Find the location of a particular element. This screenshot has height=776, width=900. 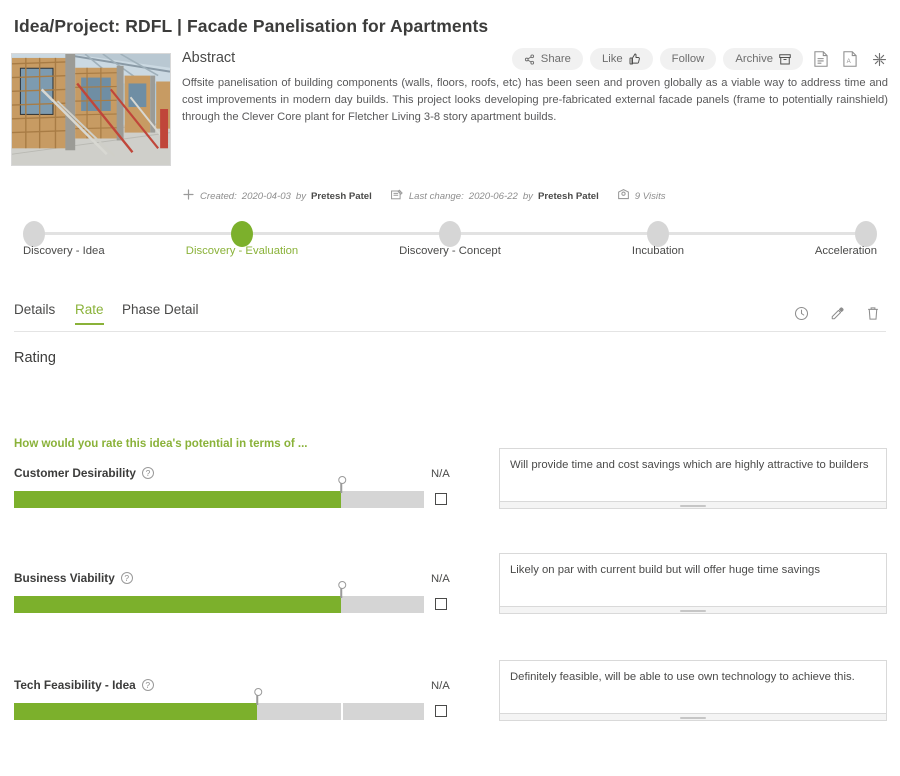

created-by-user: Pretesh Patel is located at coordinates (341, 196).